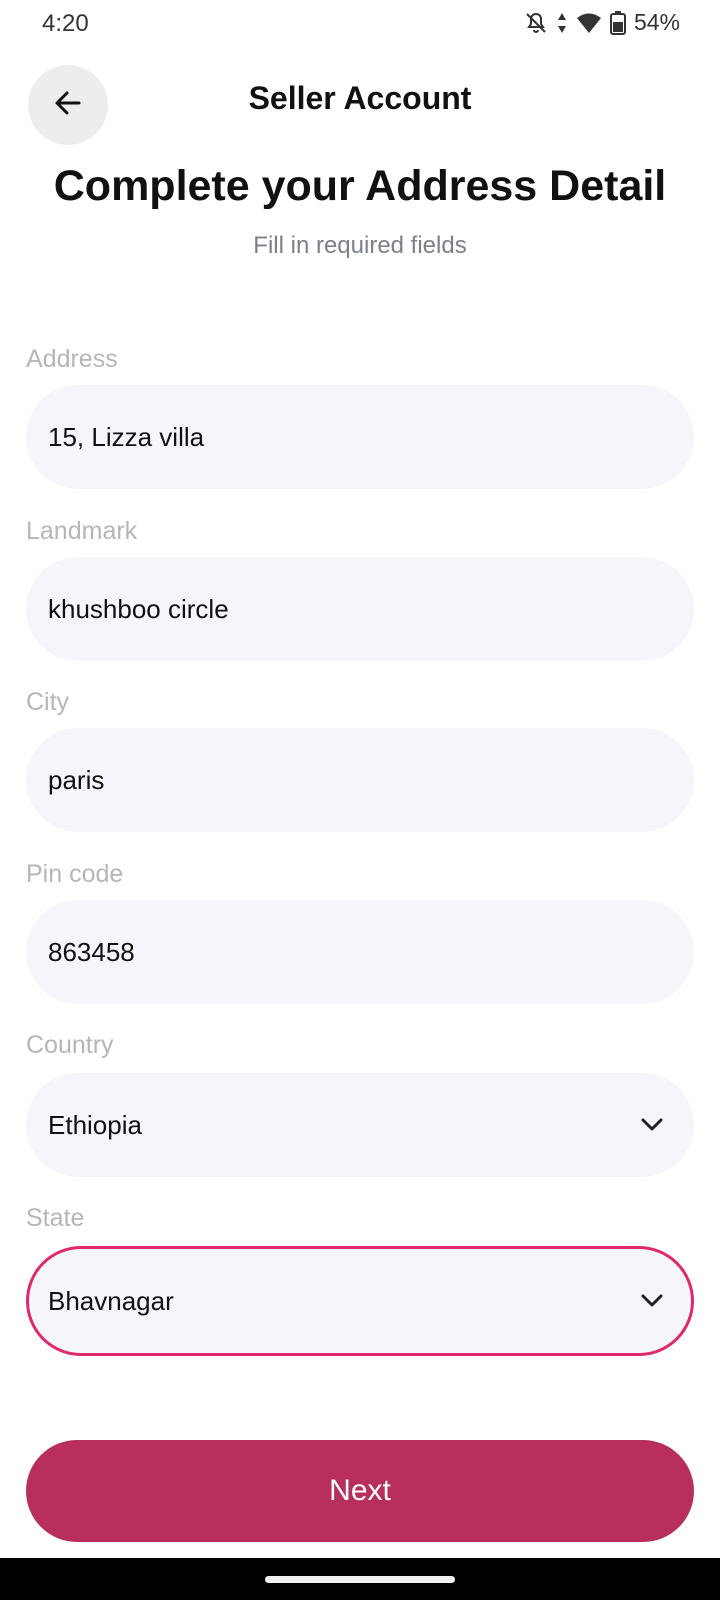 The width and height of the screenshot is (720, 1600). Describe the element at coordinates (70, 1045) in the screenshot. I see `country-label: Country` at that location.